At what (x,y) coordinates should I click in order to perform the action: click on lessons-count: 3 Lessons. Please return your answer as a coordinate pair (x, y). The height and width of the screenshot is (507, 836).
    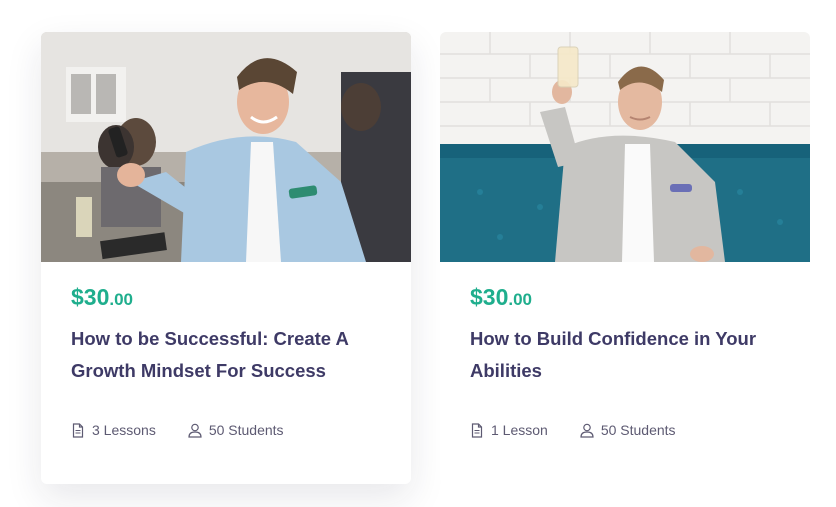
    Looking at the image, I should click on (113, 430).